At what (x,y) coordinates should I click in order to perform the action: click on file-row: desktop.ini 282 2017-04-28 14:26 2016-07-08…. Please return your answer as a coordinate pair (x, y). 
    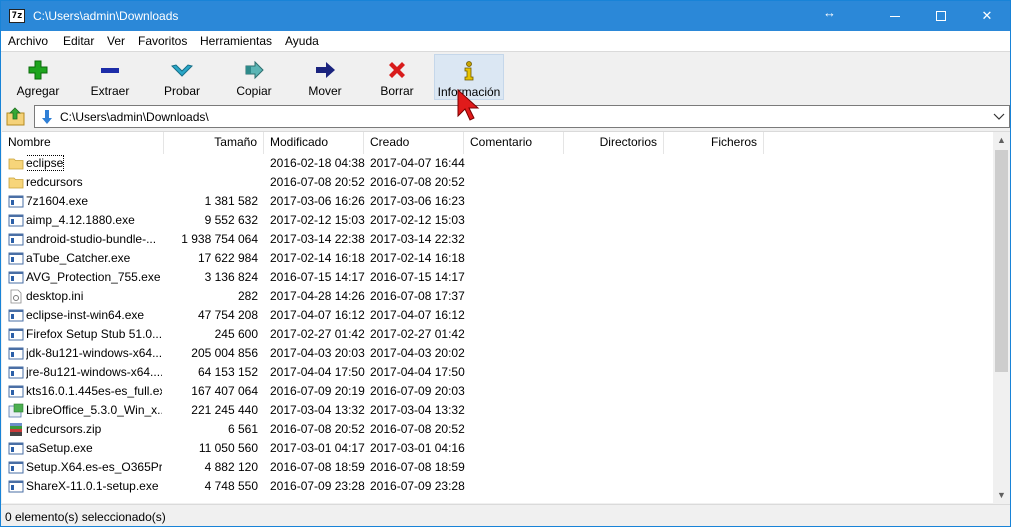
    Looking at the image, I should click on (498, 296).